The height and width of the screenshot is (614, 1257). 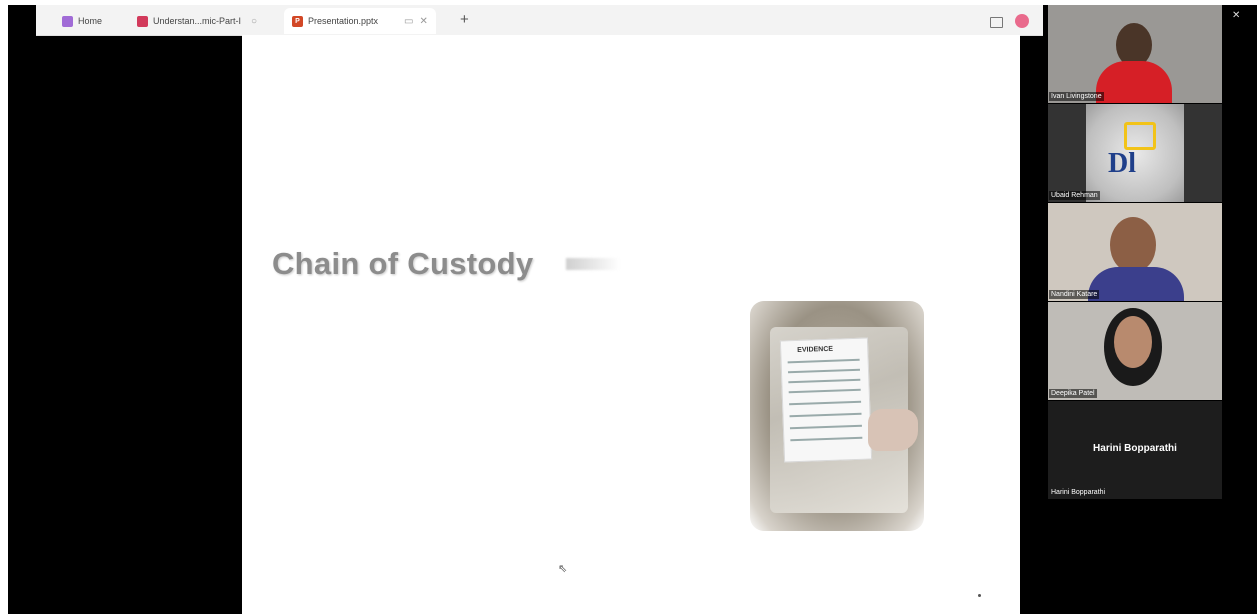 I want to click on participant-tile: Deepika Patel, so click(x=1135, y=351).